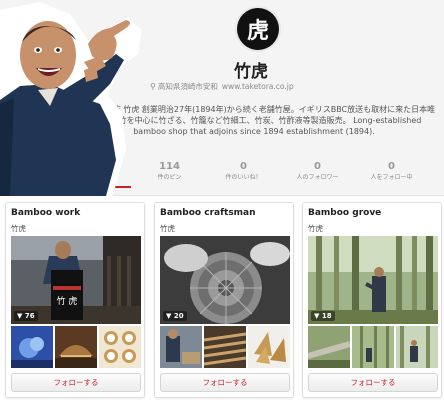 This screenshot has width=444, height=400. I want to click on stat-label: 人をフォロー中, so click(391, 177).